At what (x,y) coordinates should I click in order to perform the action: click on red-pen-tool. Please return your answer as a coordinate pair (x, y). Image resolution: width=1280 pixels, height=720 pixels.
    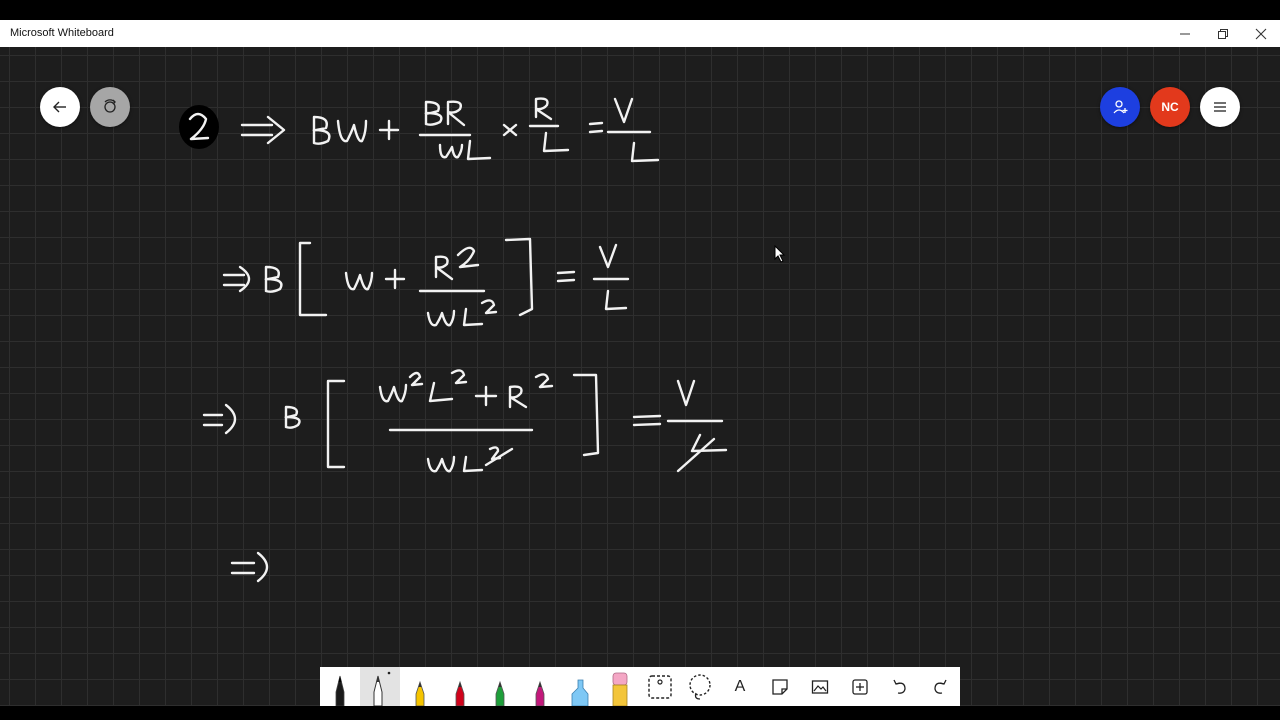
    Looking at the image, I should click on (460, 686).